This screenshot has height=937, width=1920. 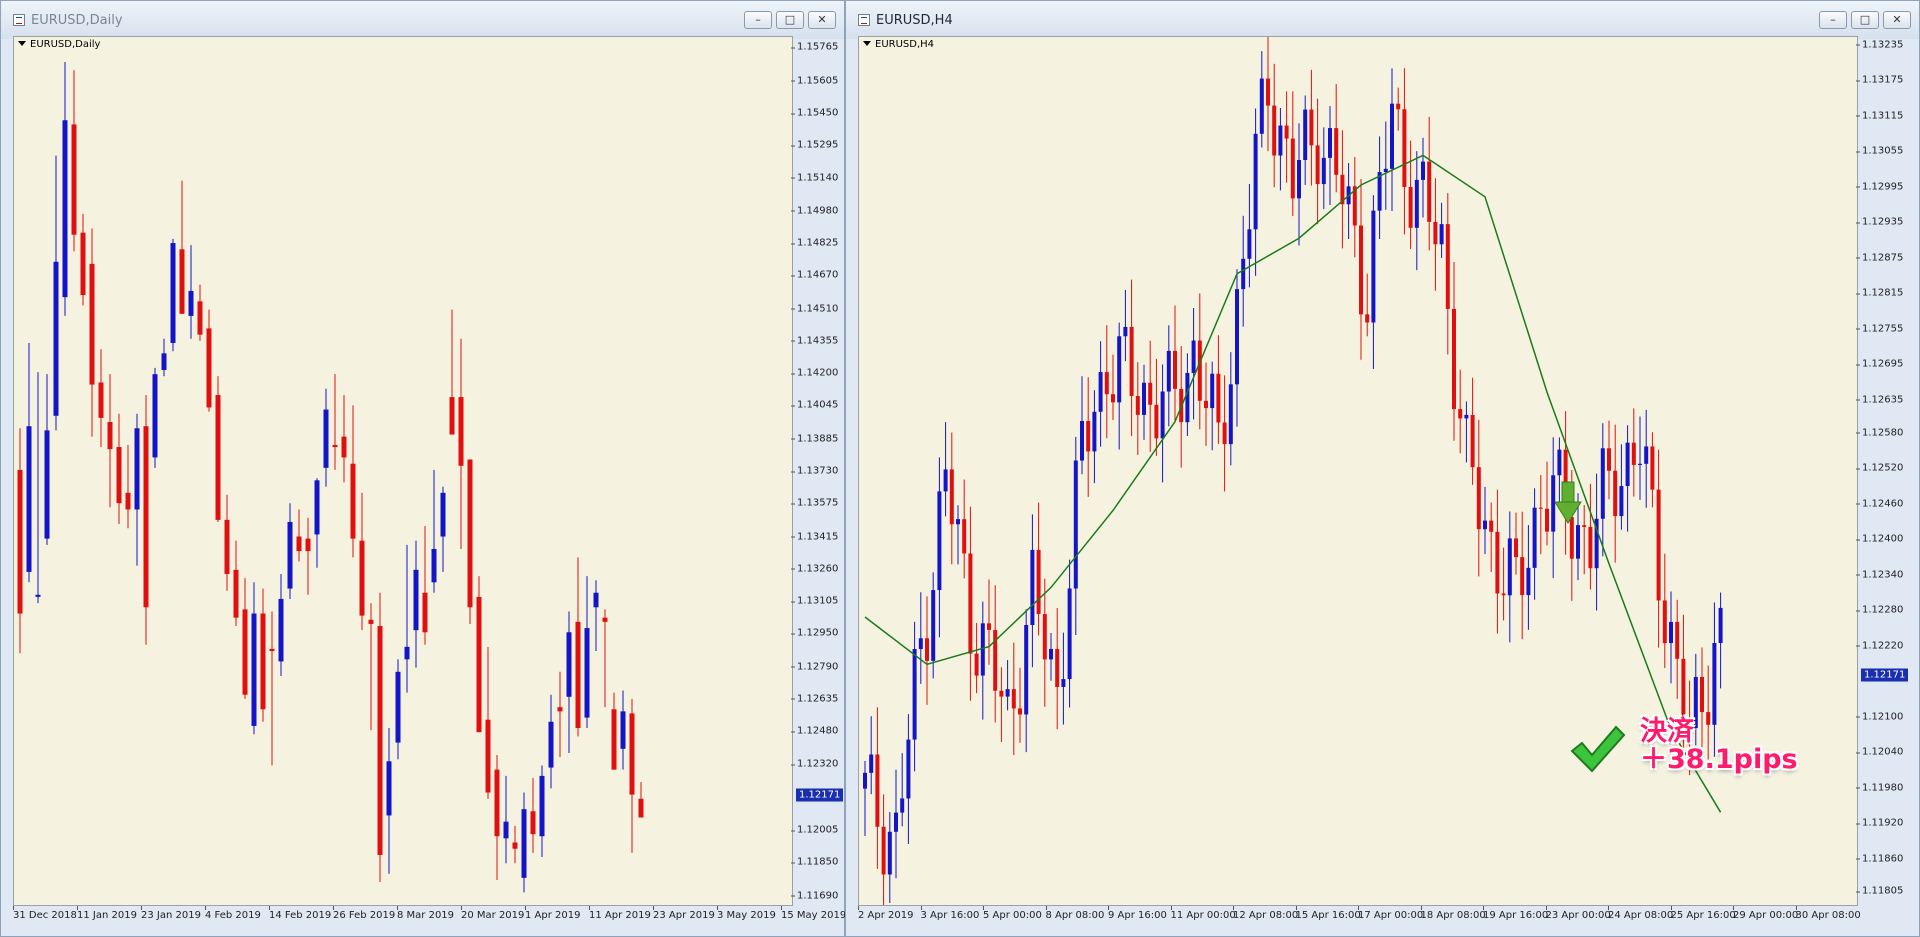 What do you see at coordinates (814, 862) in the screenshot?
I see `price-tick: 1.11850` at bounding box center [814, 862].